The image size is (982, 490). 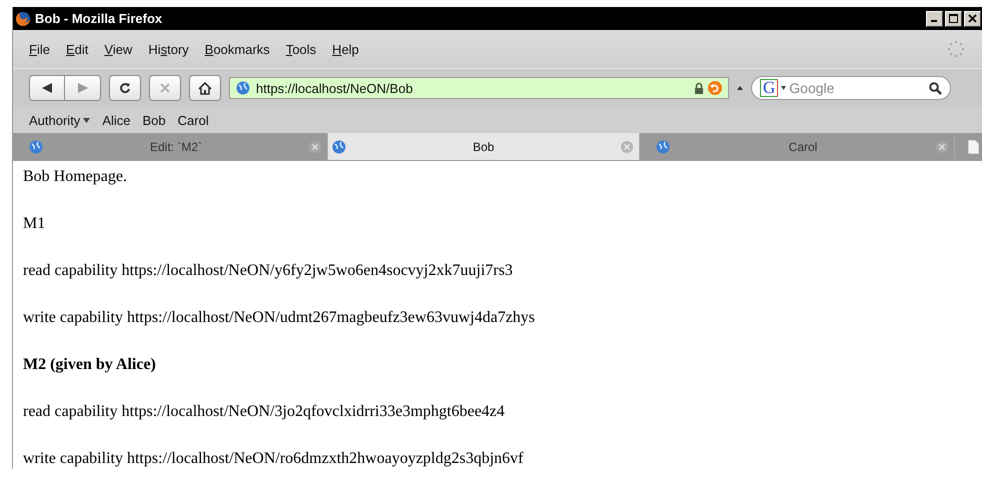 What do you see at coordinates (345, 49) in the screenshot?
I see `menu-item: Help` at bounding box center [345, 49].